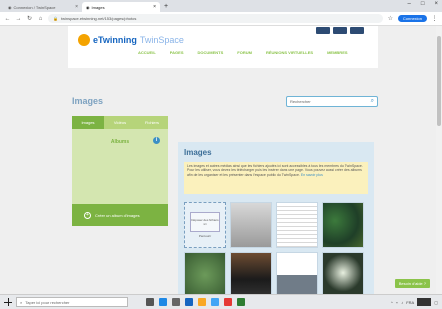  Describe the element at coordinates (88, 122) in the screenshot. I see `tab-images: Images` at that location.